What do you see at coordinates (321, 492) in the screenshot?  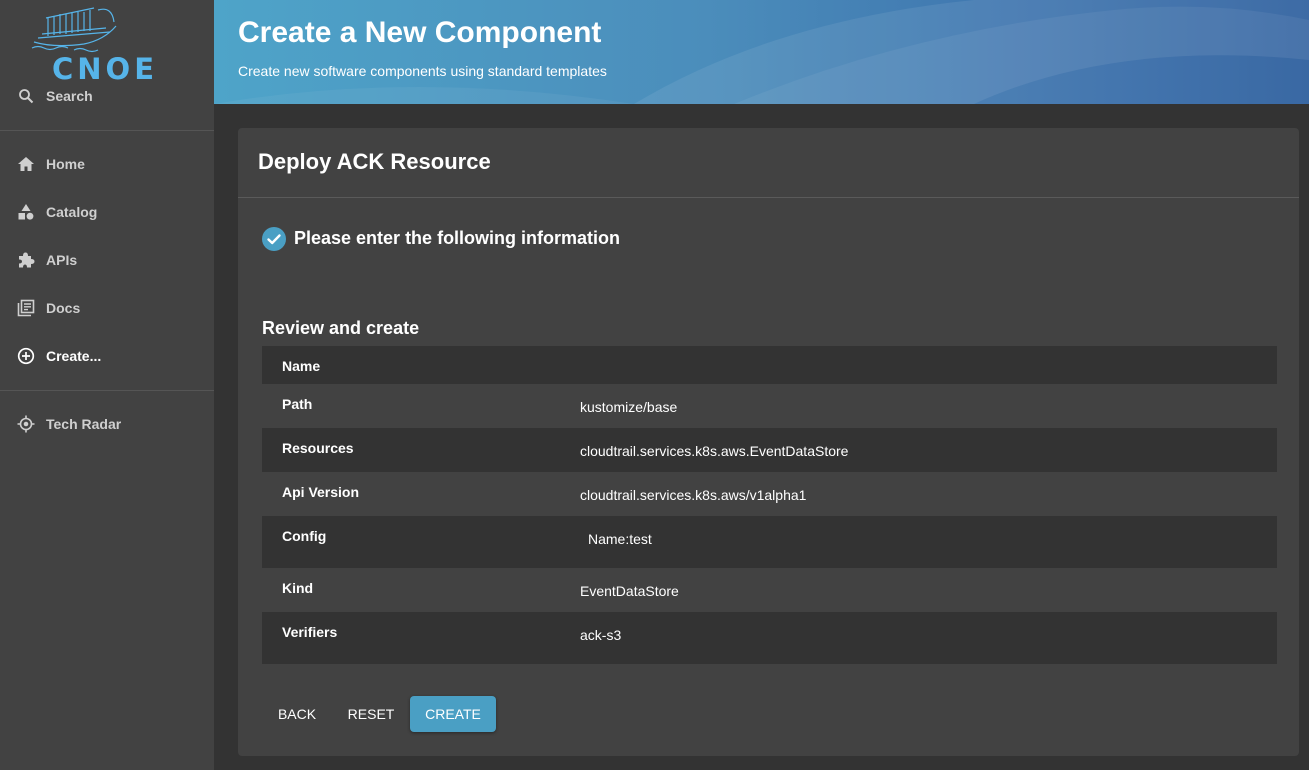 I see `row-key: Api Version` at bounding box center [321, 492].